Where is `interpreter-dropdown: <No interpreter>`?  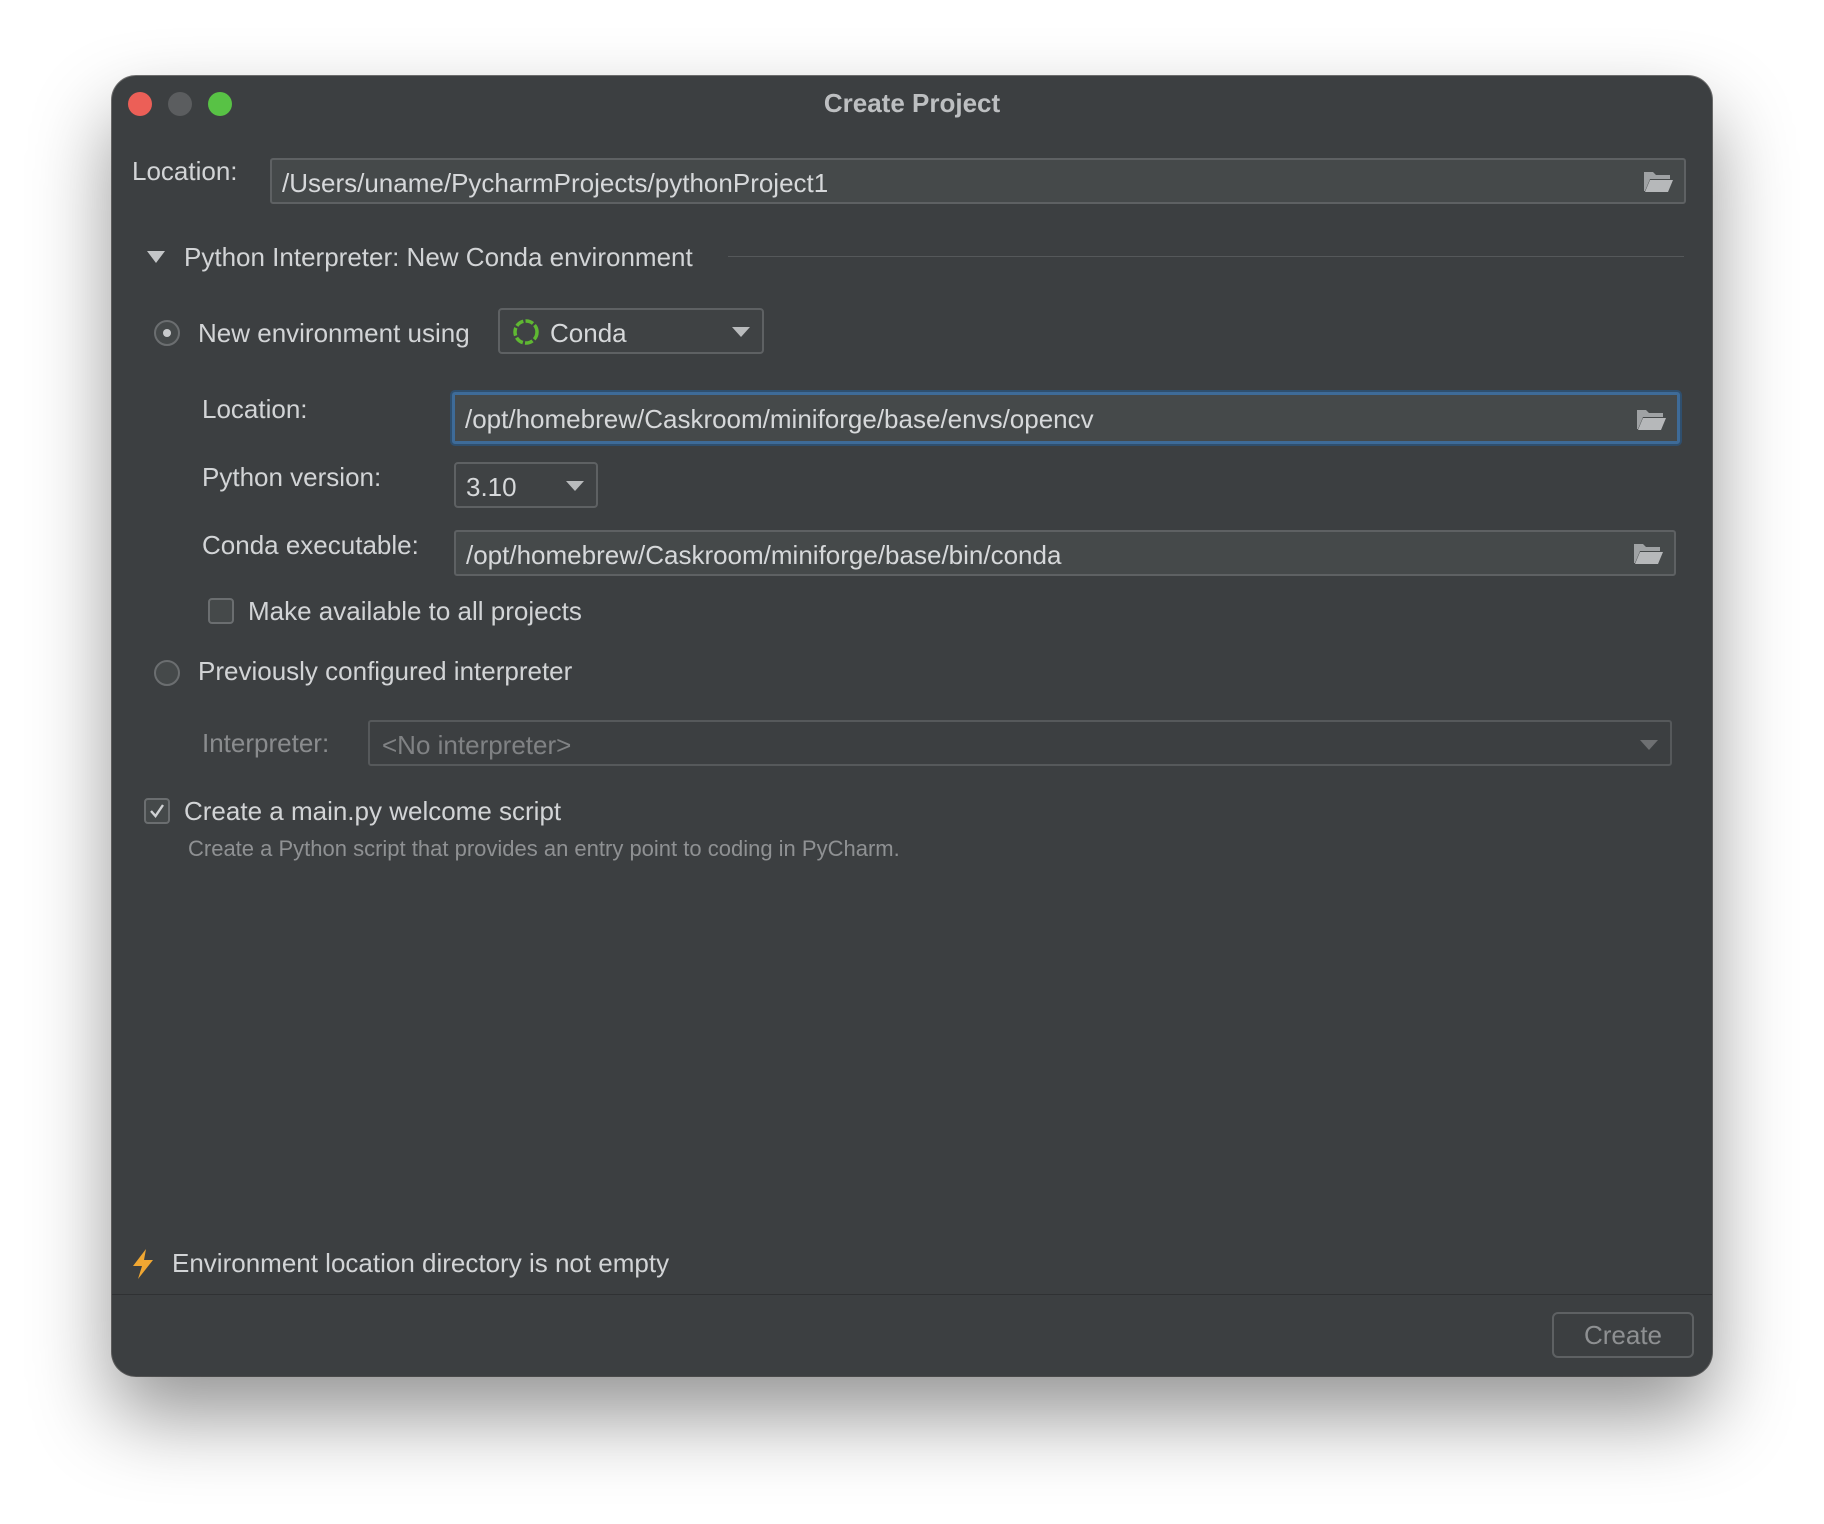 interpreter-dropdown: <No interpreter> is located at coordinates (1020, 743).